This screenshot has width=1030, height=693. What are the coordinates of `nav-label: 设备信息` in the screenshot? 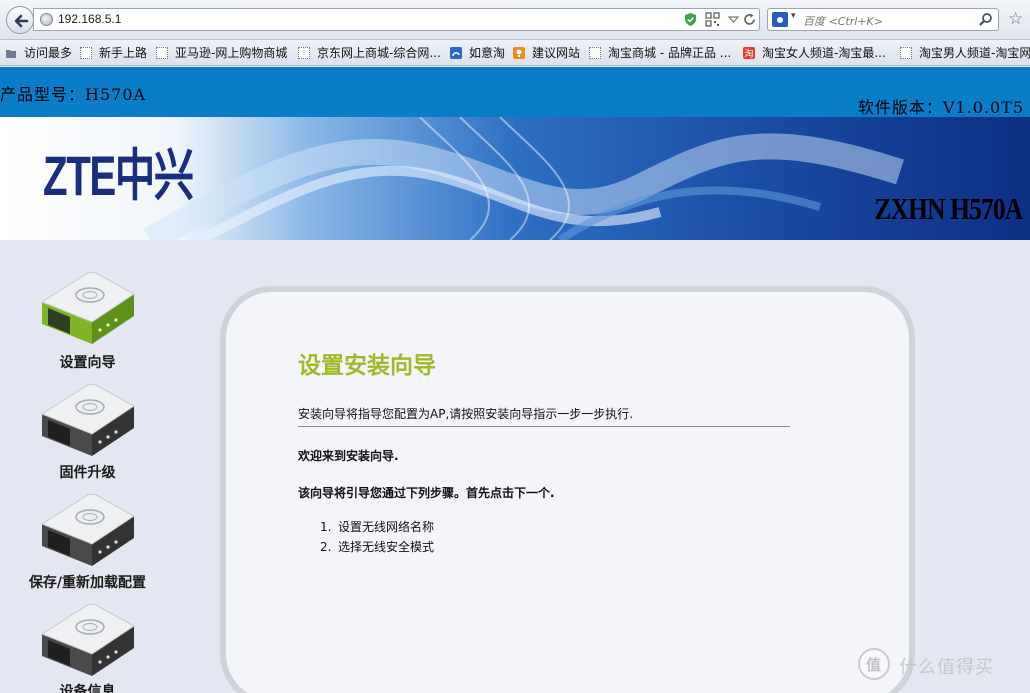 It's located at (87, 688).